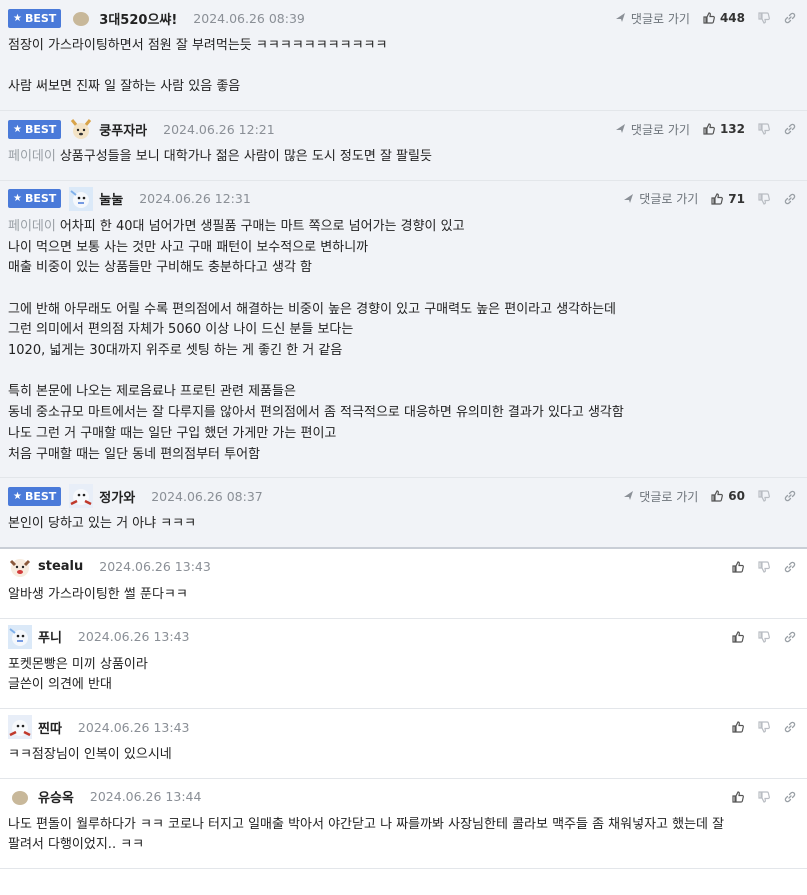 Image resolution: width=807 pixels, height=895 pixels. What do you see at coordinates (175, 350) in the screenshot?
I see `comment-text: 1020, 넓게는 30대까지 위주로 셋팅 하는 게 좋긴 한 거 같음` at bounding box center [175, 350].